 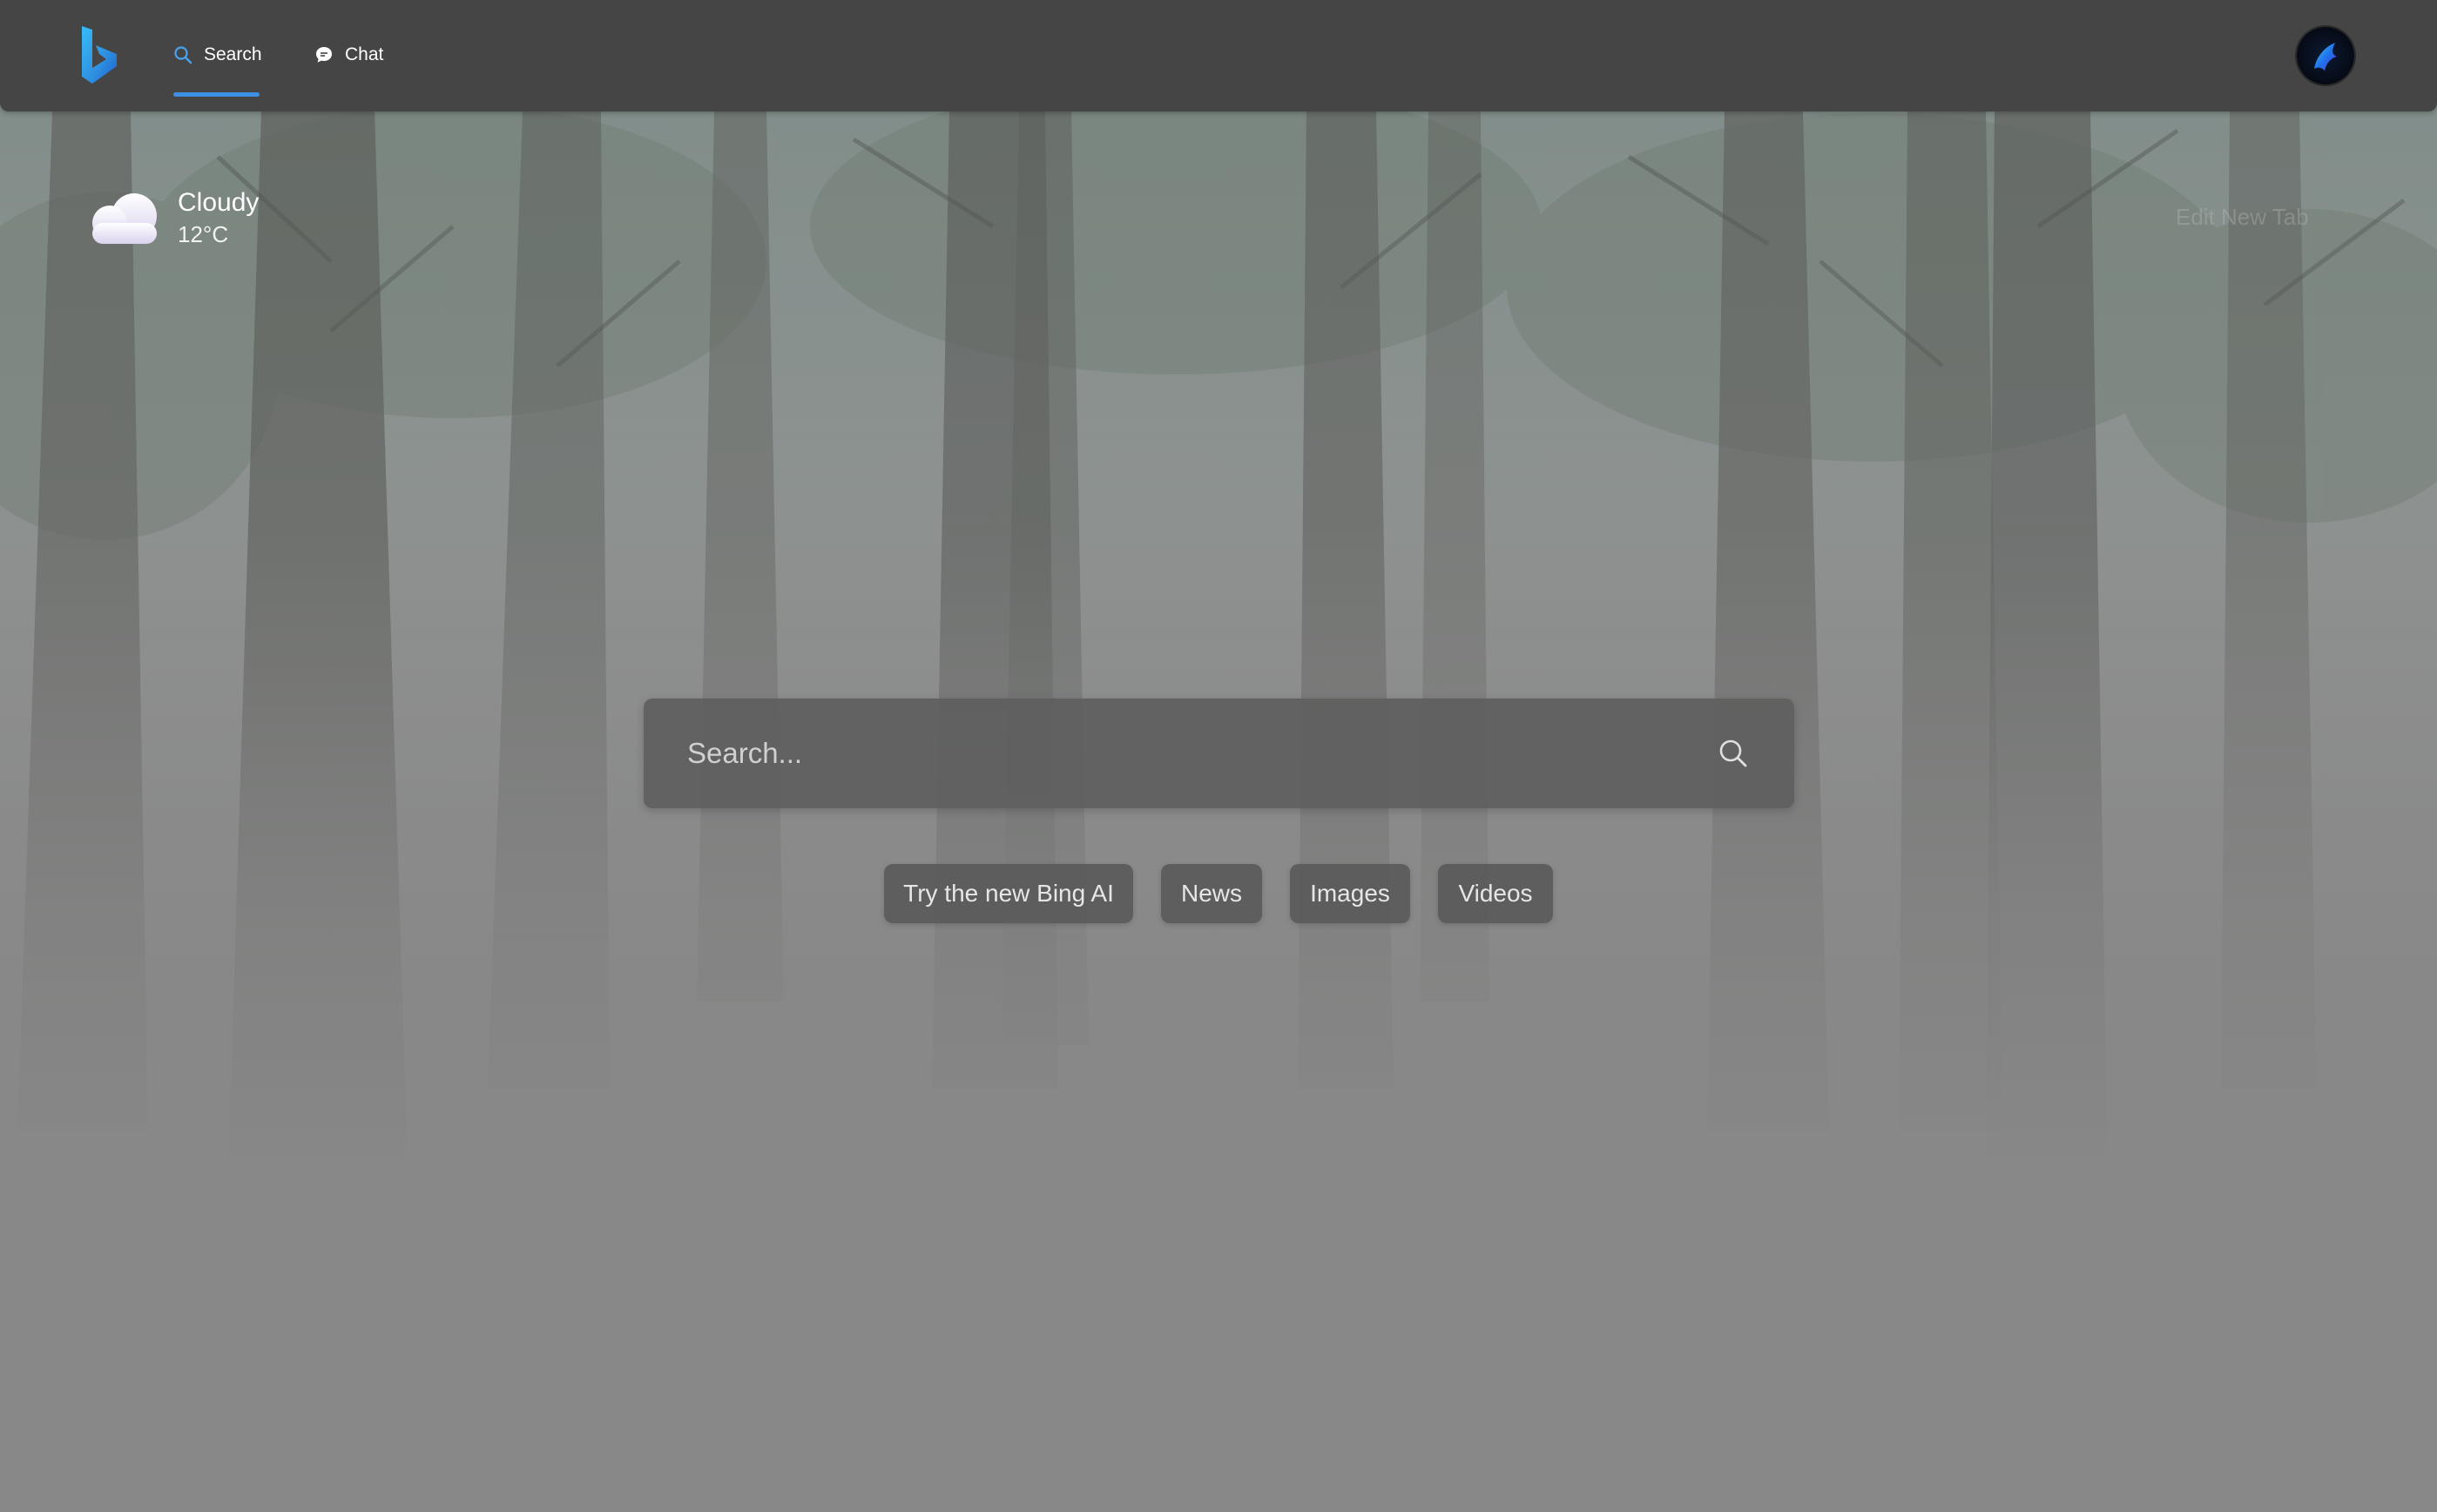 I want to click on search-submit-icon, so click(x=1733, y=753).